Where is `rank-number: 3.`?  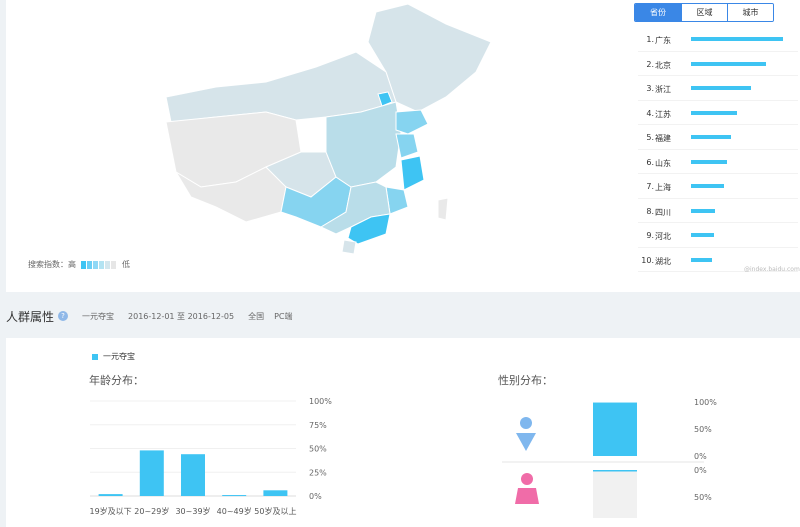 rank-number: 3. is located at coordinates (650, 88).